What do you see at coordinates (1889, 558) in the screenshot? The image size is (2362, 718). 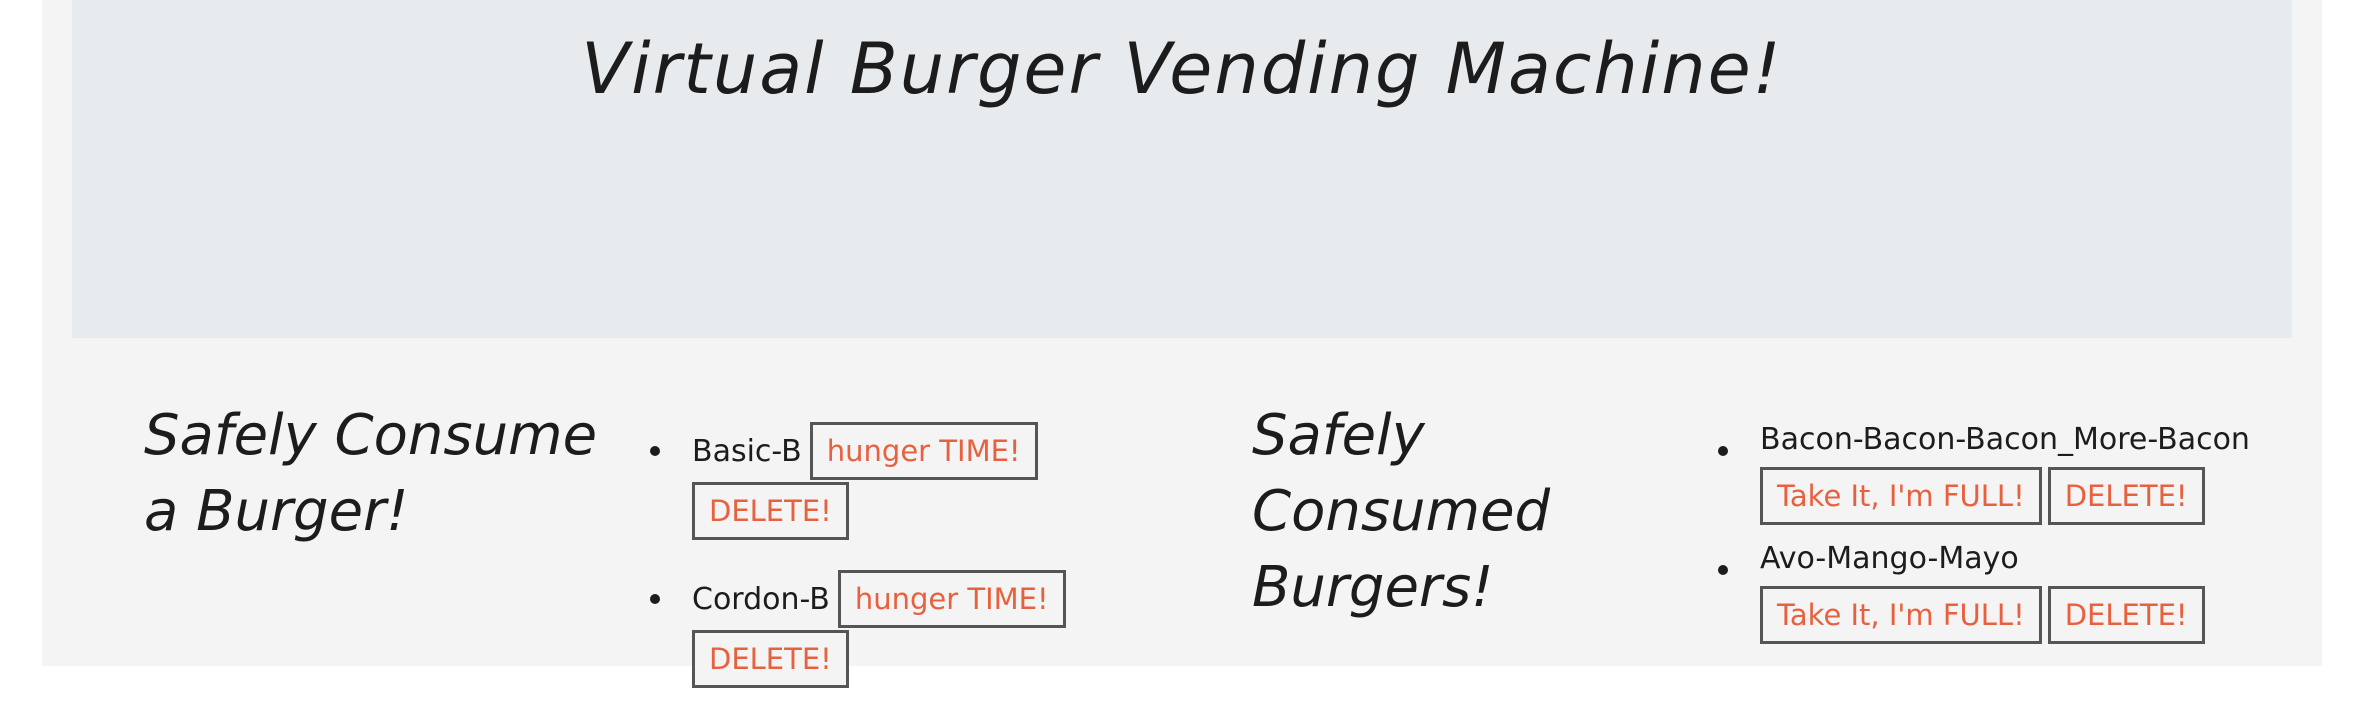 I see `burger-name: Avo-Mango-Mayo` at bounding box center [1889, 558].